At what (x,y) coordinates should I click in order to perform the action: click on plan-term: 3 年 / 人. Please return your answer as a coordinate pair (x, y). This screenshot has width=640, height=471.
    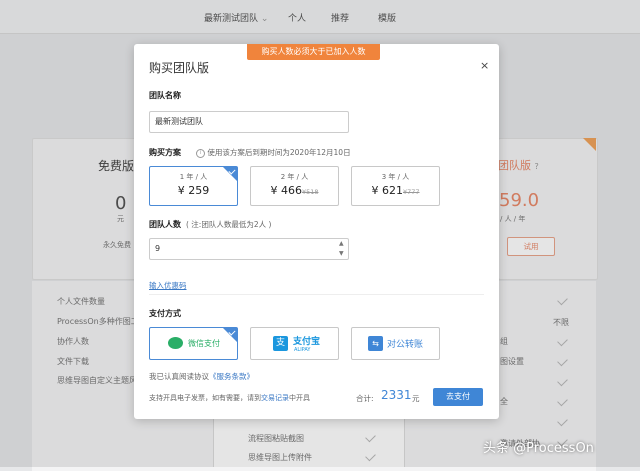
    Looking at the image, I should click on (395, 177).